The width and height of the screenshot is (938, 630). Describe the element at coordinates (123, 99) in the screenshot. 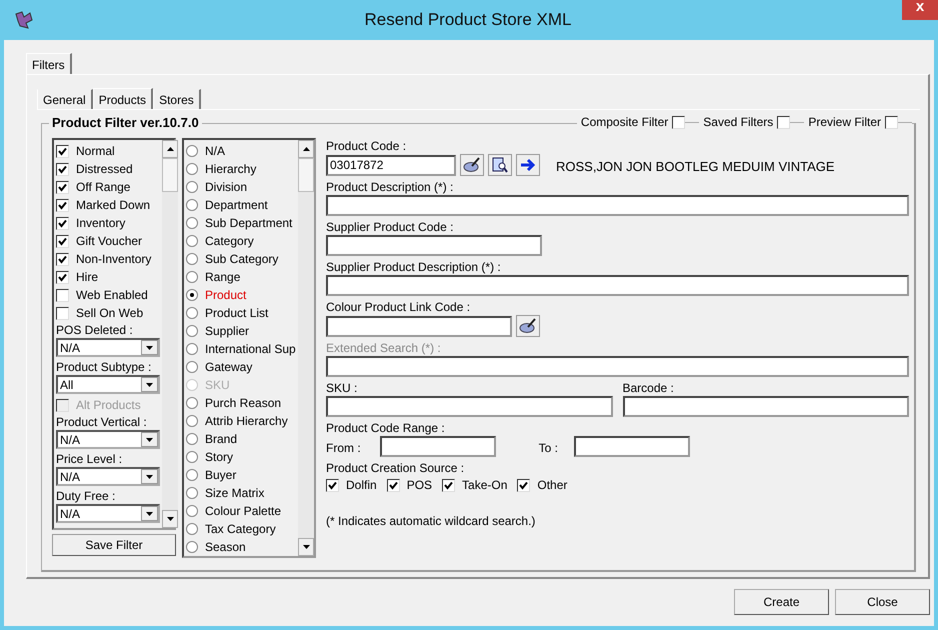

I see `tab: Products` at that location.